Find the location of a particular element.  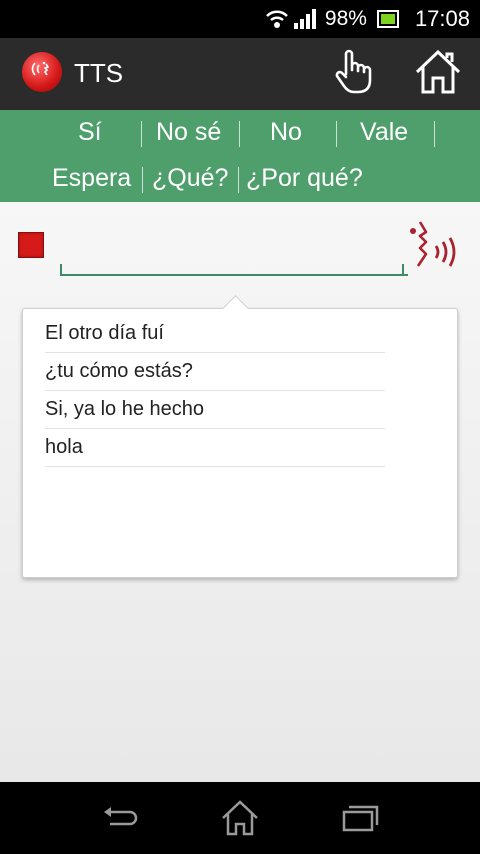

suggestion-item: Si, ya lo he hecho is located at coordinates (215, 410).